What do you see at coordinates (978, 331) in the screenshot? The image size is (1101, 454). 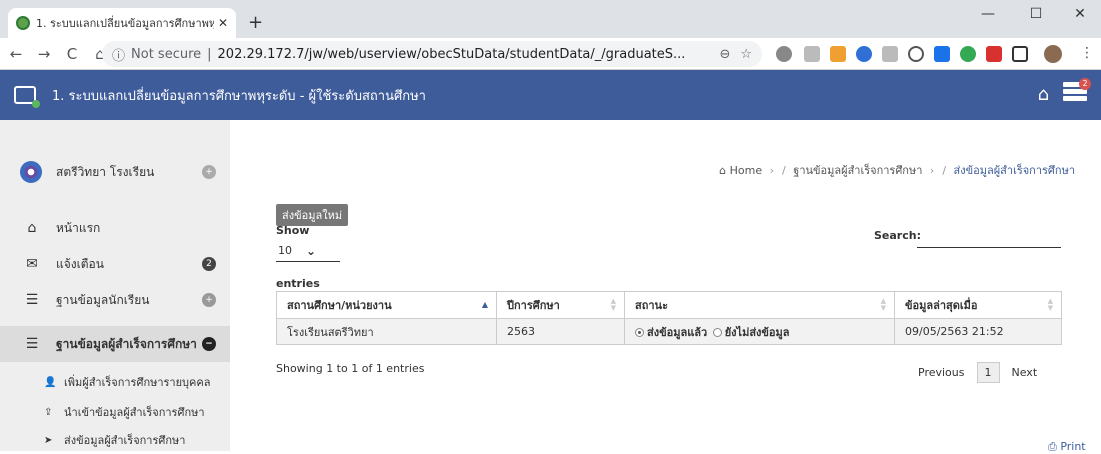 I see `cell-updated: 09/05/2563 21:52` at bounding box center [978, 331].